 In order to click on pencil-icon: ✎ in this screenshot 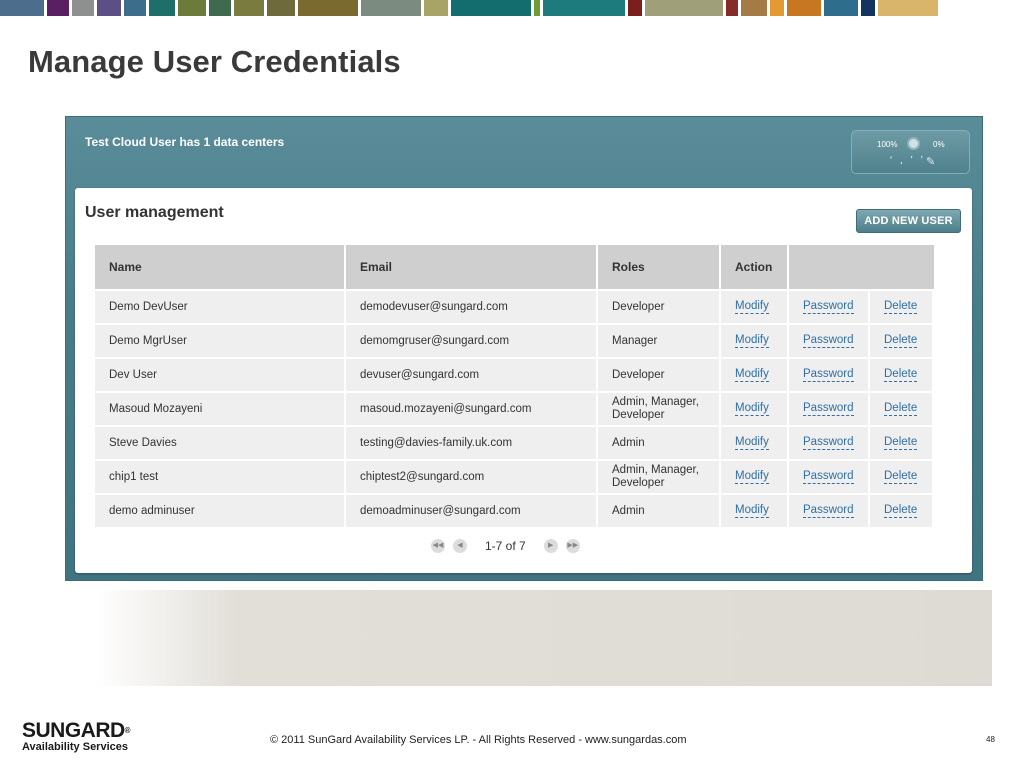, I will do `click(930, 161)`.